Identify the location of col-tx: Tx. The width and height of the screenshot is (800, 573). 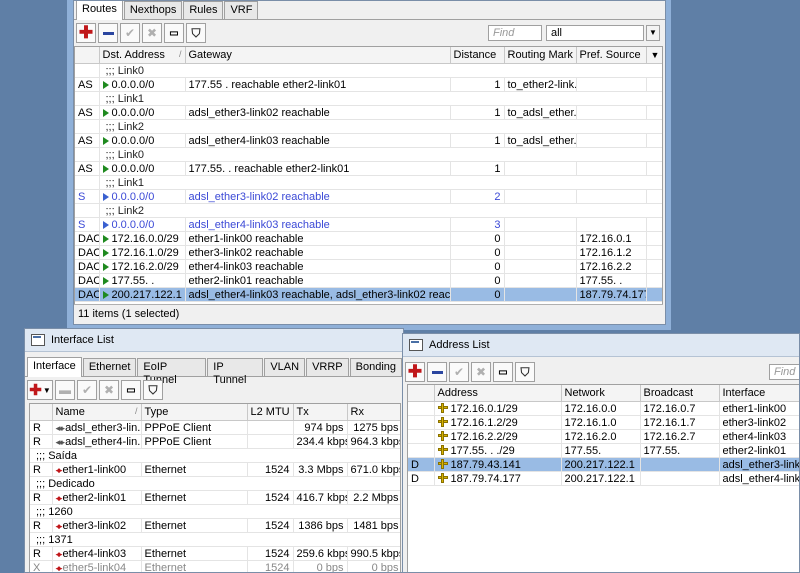
(320, 412).